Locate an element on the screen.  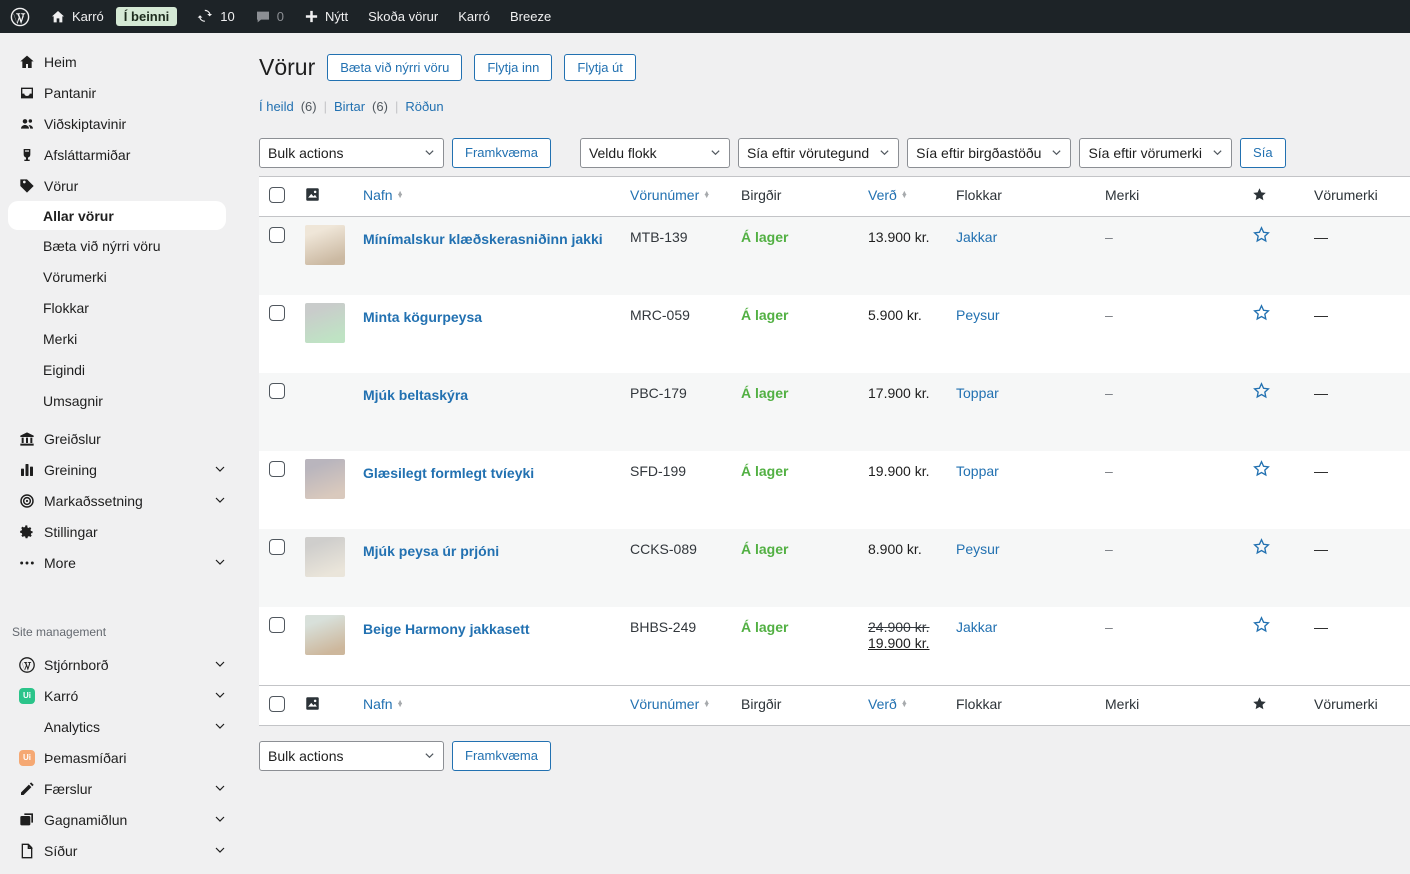
product-sku: BHBS-249 is located at coordinates (663, 626).